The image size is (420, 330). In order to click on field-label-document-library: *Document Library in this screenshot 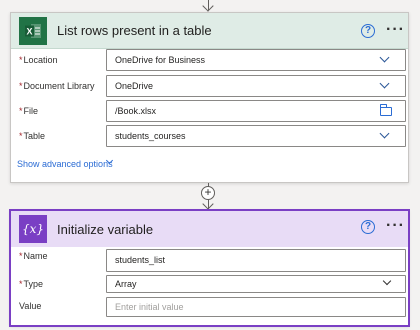, I will do `click(57, 86)`.